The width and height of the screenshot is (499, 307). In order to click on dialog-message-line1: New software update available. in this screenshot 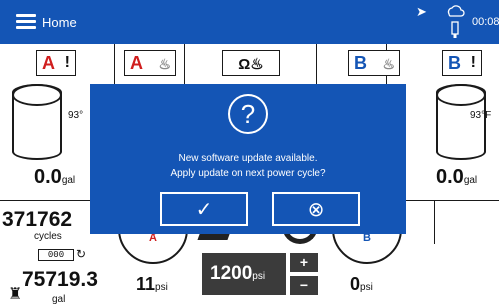, I will do `click(248, 158)`.